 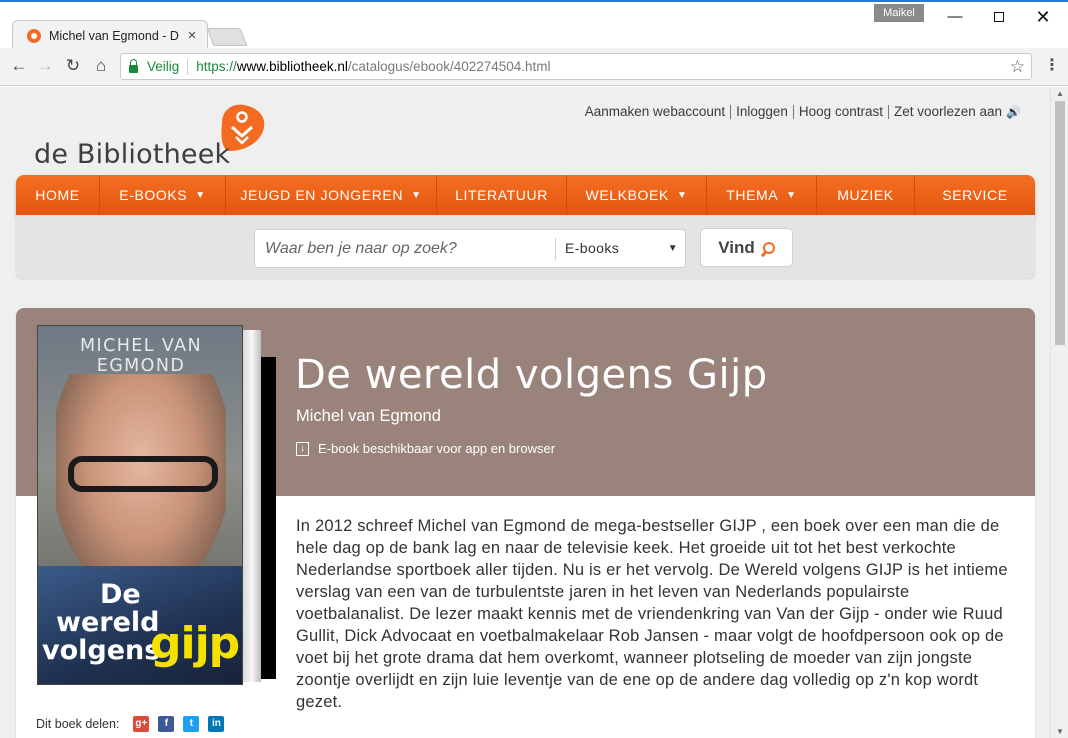 What do you see at coordinates (302, 448) in the screenshot?
I see `download-icon: ↓` at bounding box center [302, 448].